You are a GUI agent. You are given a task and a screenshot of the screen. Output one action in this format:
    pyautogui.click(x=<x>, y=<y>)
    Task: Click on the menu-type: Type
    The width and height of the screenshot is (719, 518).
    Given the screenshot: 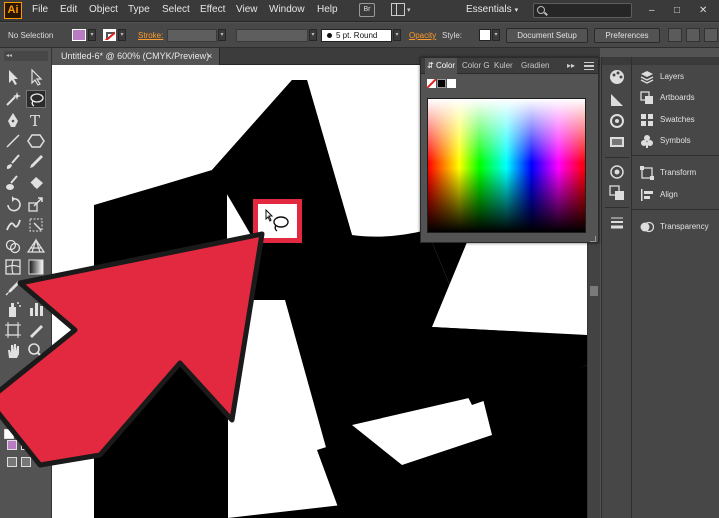 What is the action you would take?
    pyautogui.click(x=139, y=9)
    